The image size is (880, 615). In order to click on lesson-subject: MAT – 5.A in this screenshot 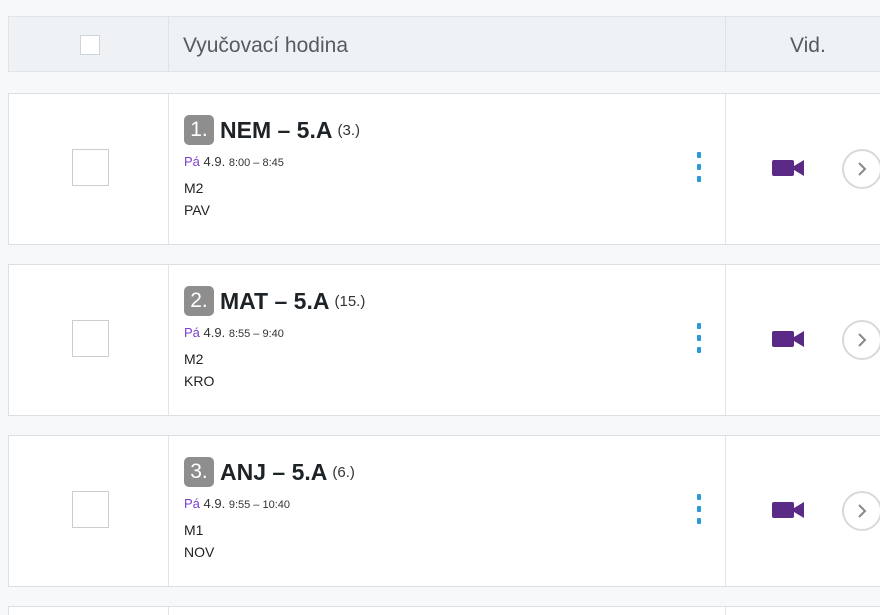, I will do `click(275, 300)`.